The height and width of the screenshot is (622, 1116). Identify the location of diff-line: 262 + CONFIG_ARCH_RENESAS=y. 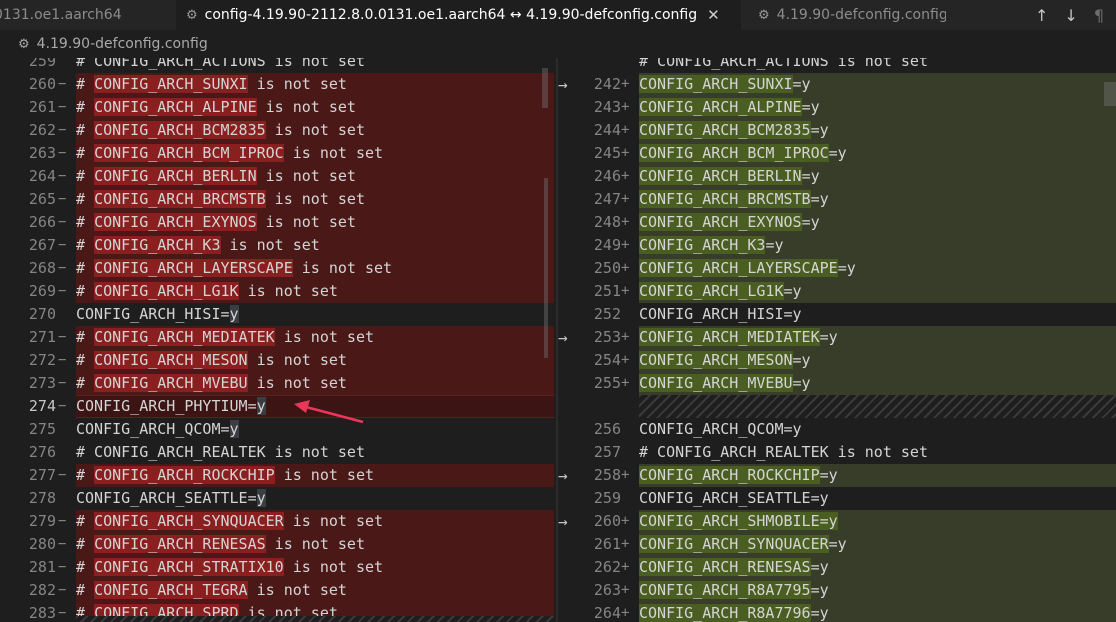
(837, 567).